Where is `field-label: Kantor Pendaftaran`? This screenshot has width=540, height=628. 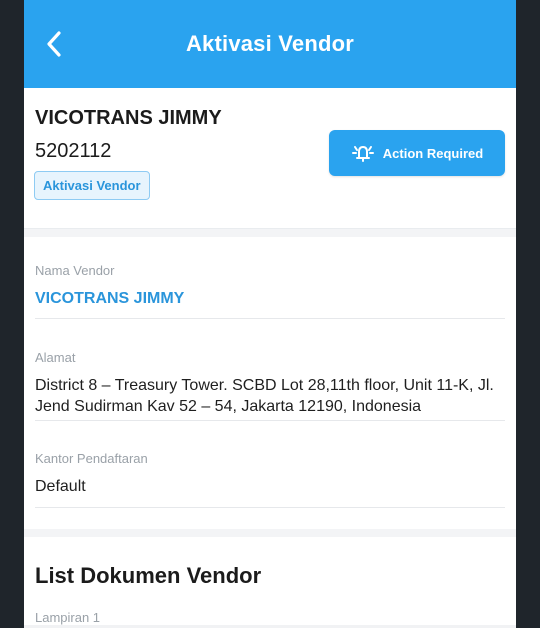
field-label: Kantor Pendaftaran is located at coordinates (91, 458).